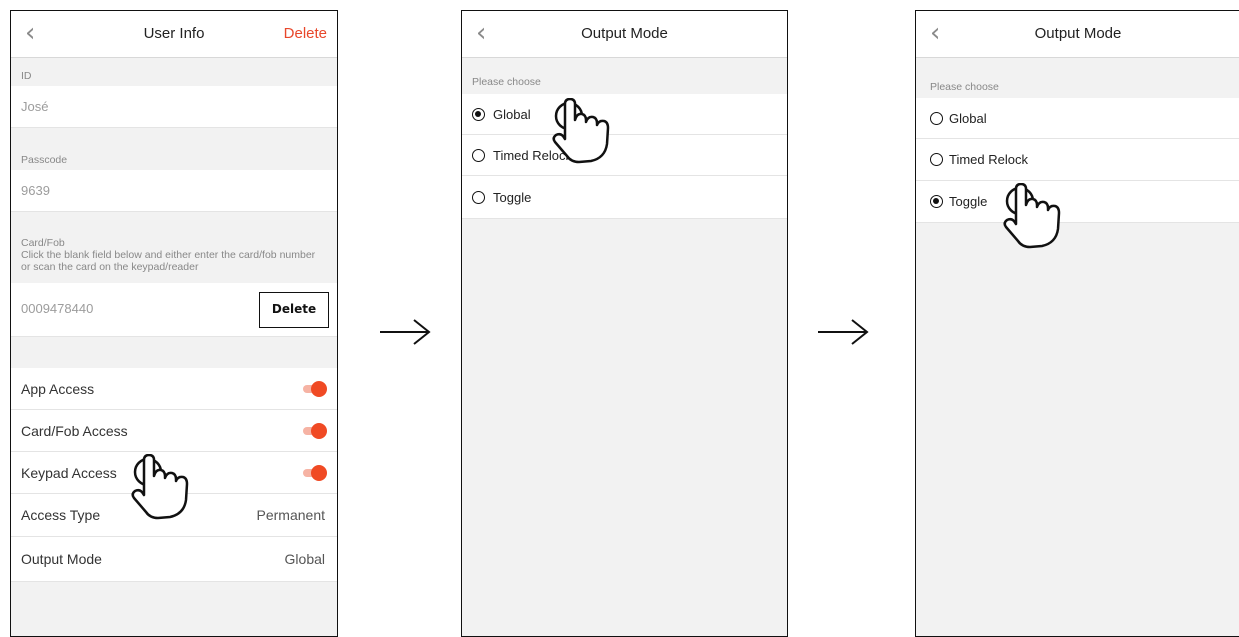  What do you see at coordinates (304, 559) in the screenshot?
I see `output-mode-value: Global` at bounding box center [304, 559].